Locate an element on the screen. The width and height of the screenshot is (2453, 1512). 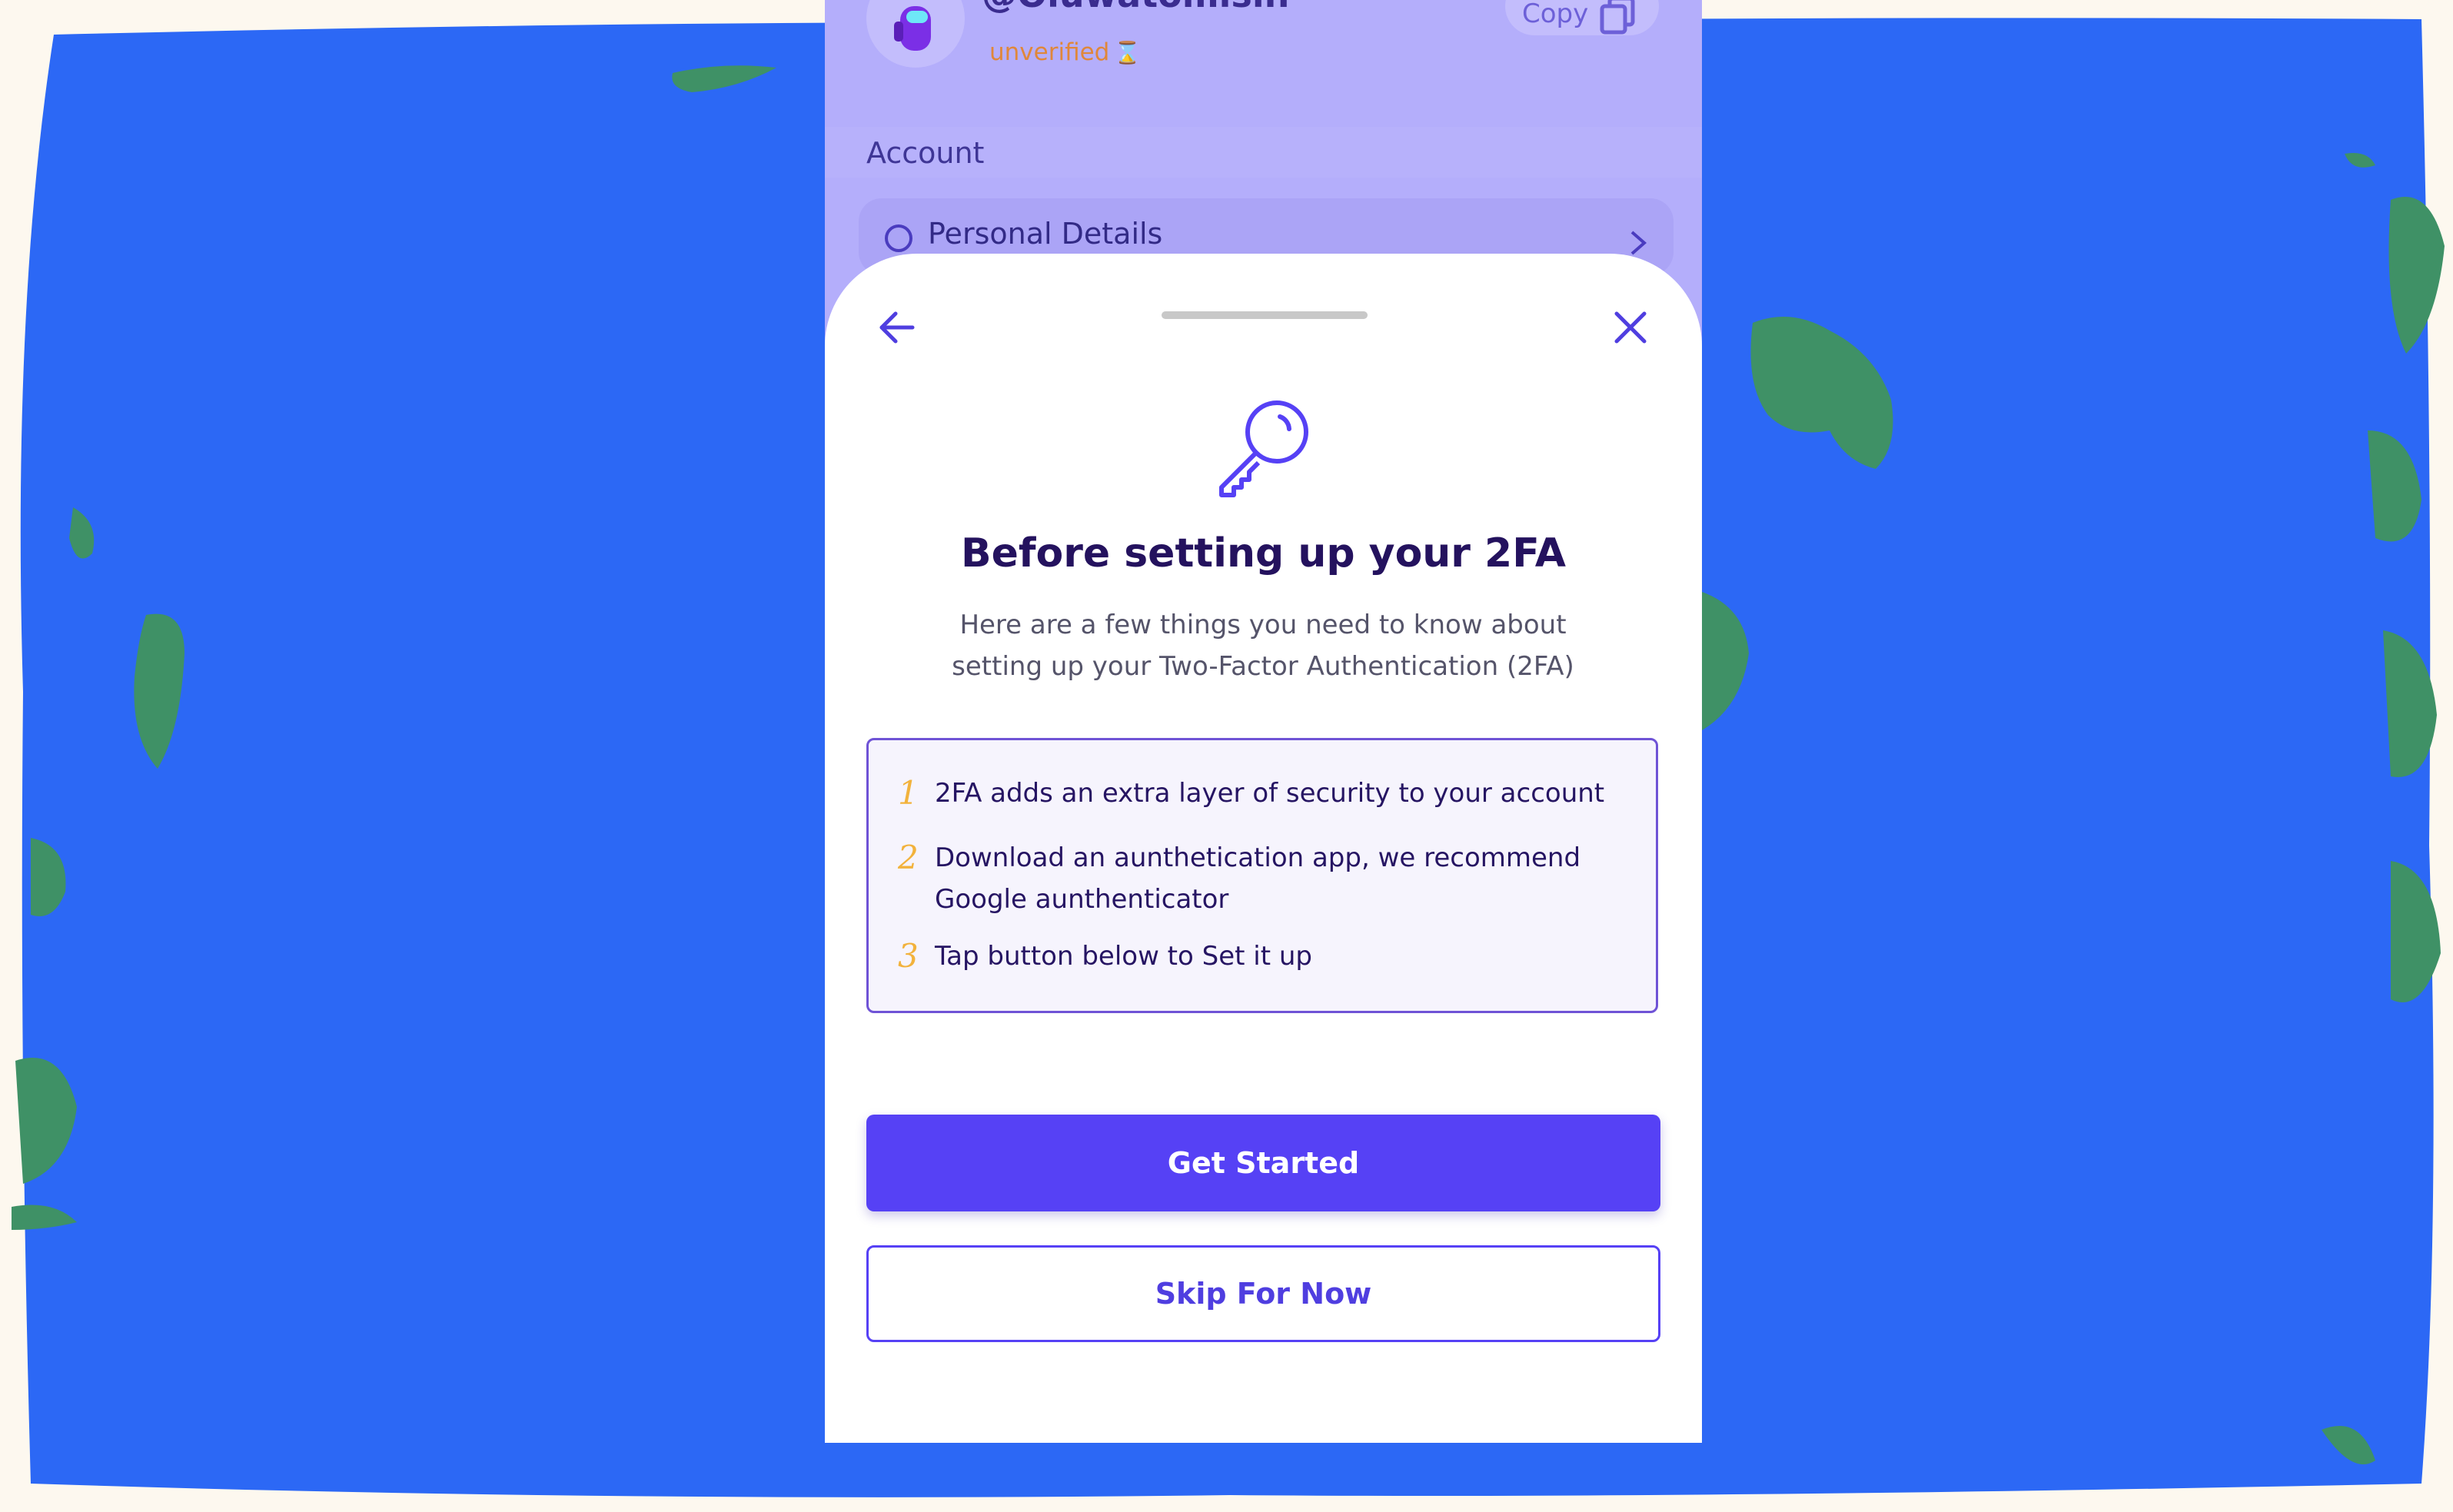
arrow-left-icon is located at coordinates (897, 327).